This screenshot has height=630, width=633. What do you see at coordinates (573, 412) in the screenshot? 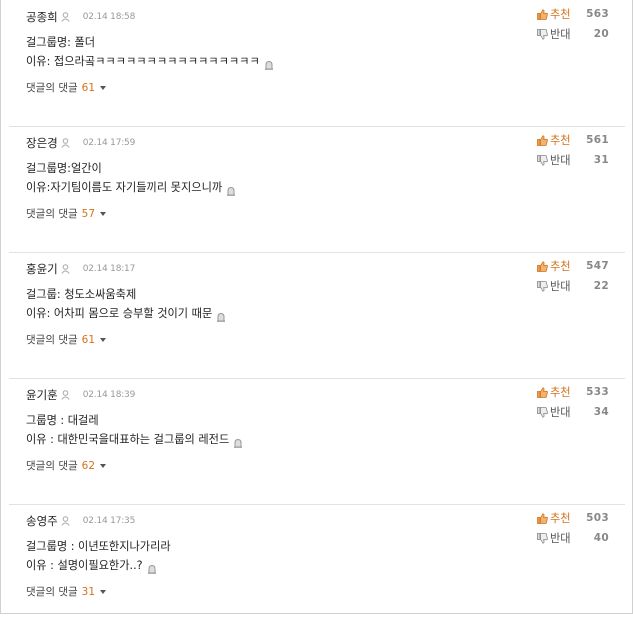
I see `downvote-button: 반대 34` at bounding box center [573, 412].